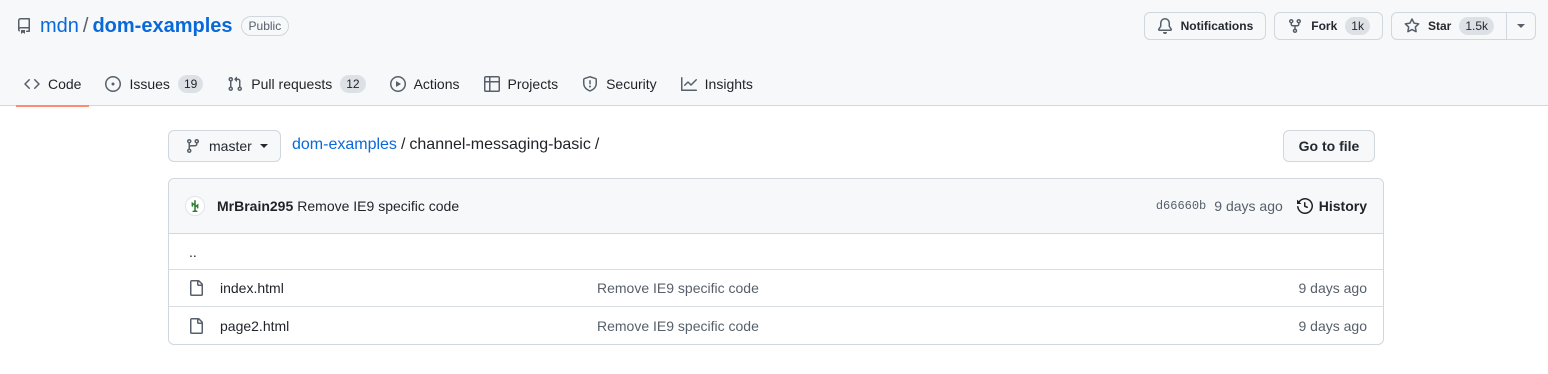 The height and width of the screenshot is (374, 1548). What do you see at coordinates (353, 84) in the screenshot?
I see `pull-requests-count: 12` at bounding box center [353, 84].